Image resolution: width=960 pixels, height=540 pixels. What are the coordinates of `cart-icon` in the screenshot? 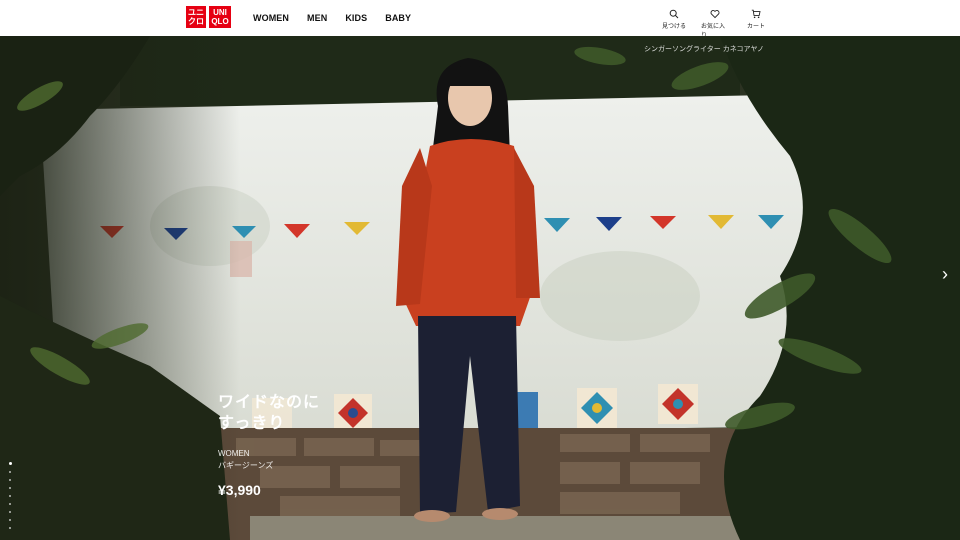 It's located at (756, 14).